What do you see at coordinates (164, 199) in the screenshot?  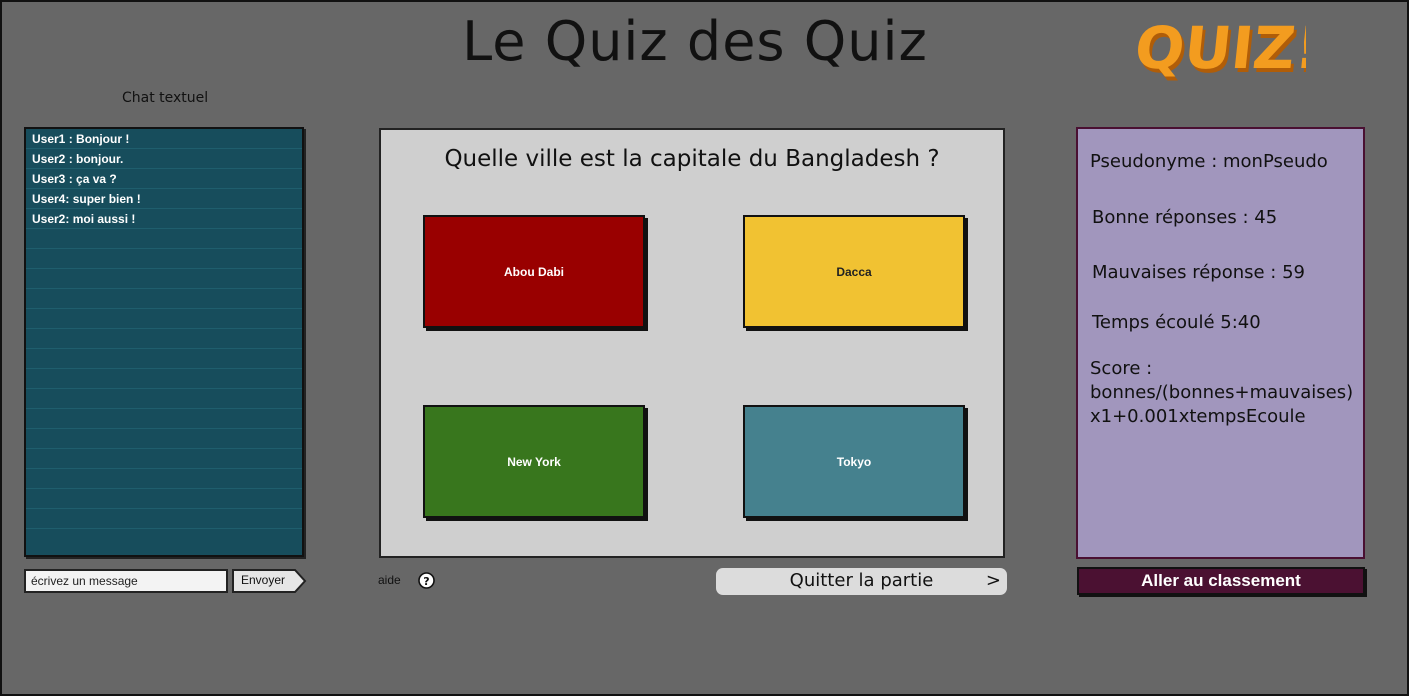 I see `chat-message: User4: super bien !` at bounding box center [164, 199].